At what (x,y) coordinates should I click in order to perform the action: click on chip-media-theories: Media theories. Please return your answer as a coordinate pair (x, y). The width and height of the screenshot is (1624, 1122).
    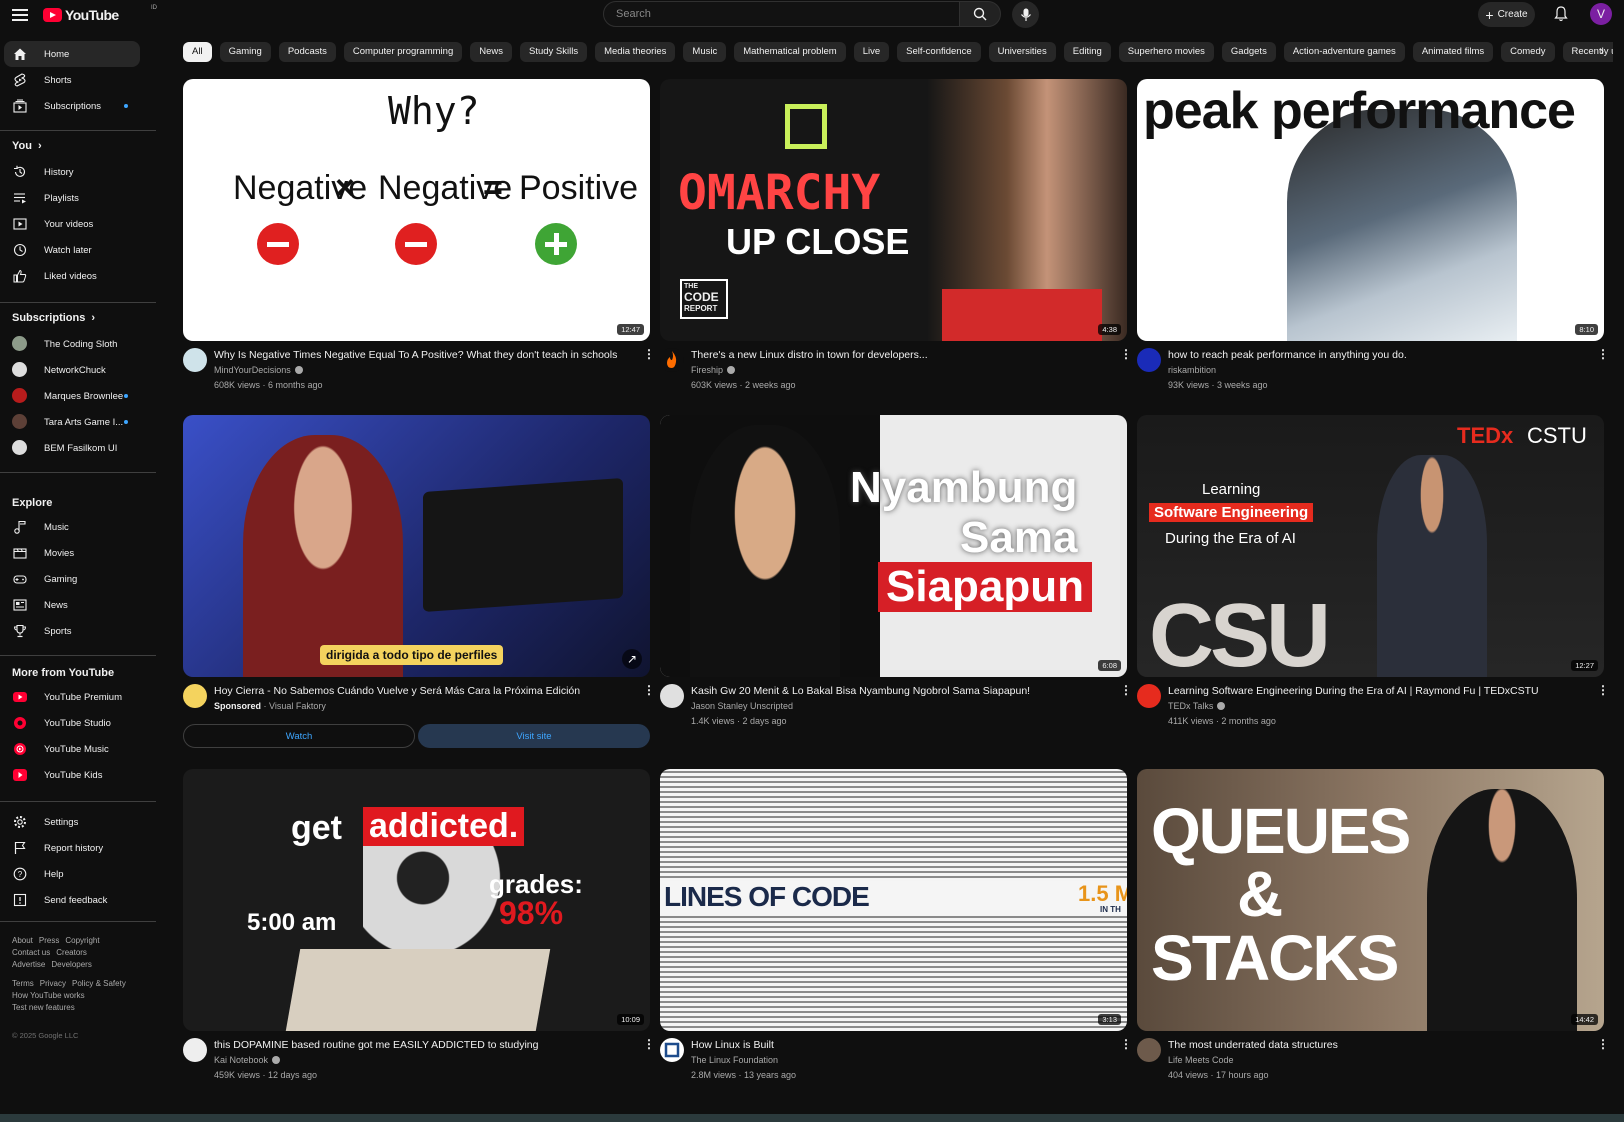
    Looking at the image, I should click on (635, 52).